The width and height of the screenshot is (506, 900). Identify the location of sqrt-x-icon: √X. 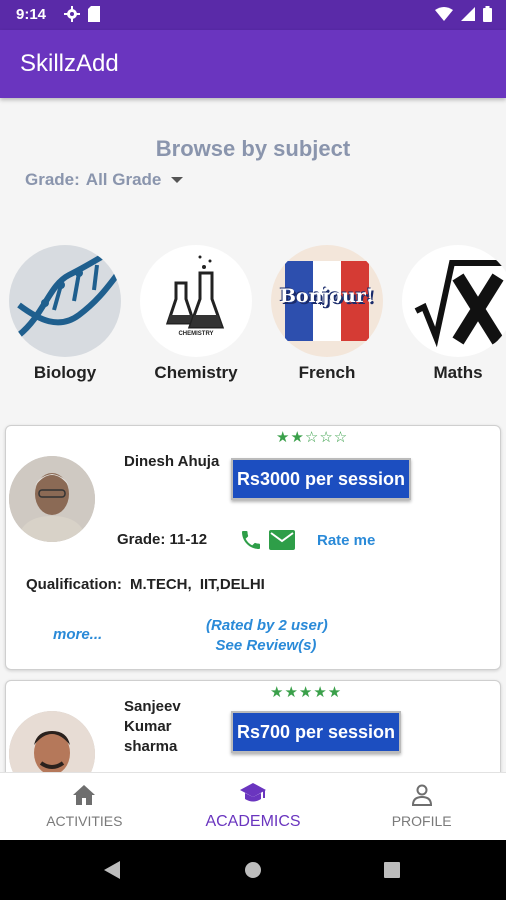
(454, 301).